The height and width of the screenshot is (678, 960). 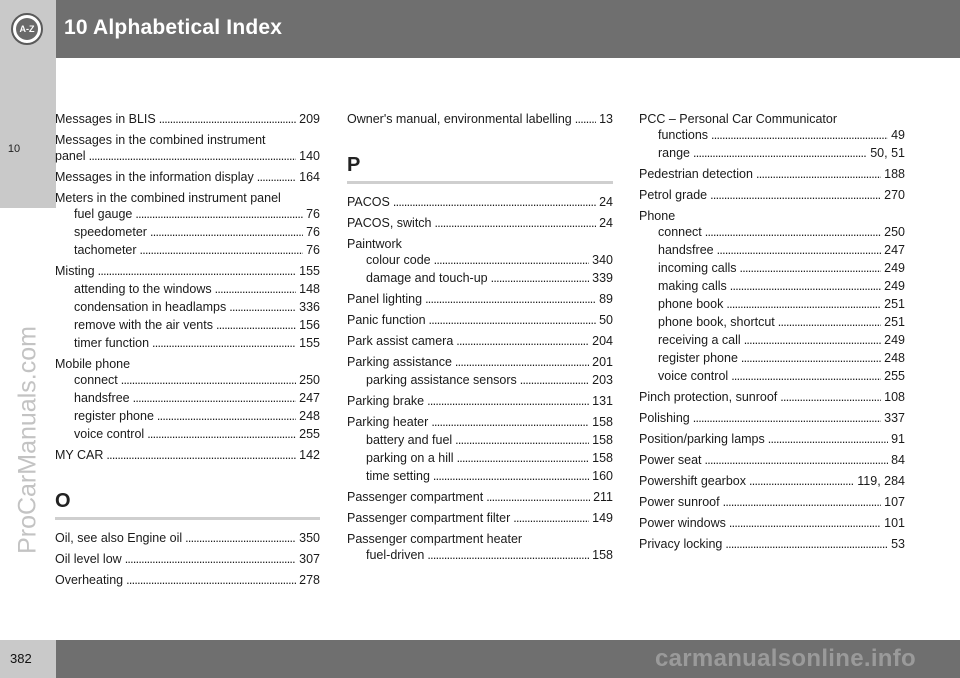 What do you see at coordinates (894, 502) in the screenshot?
I see `page-ref: 107` at bounding box center [894, 502].